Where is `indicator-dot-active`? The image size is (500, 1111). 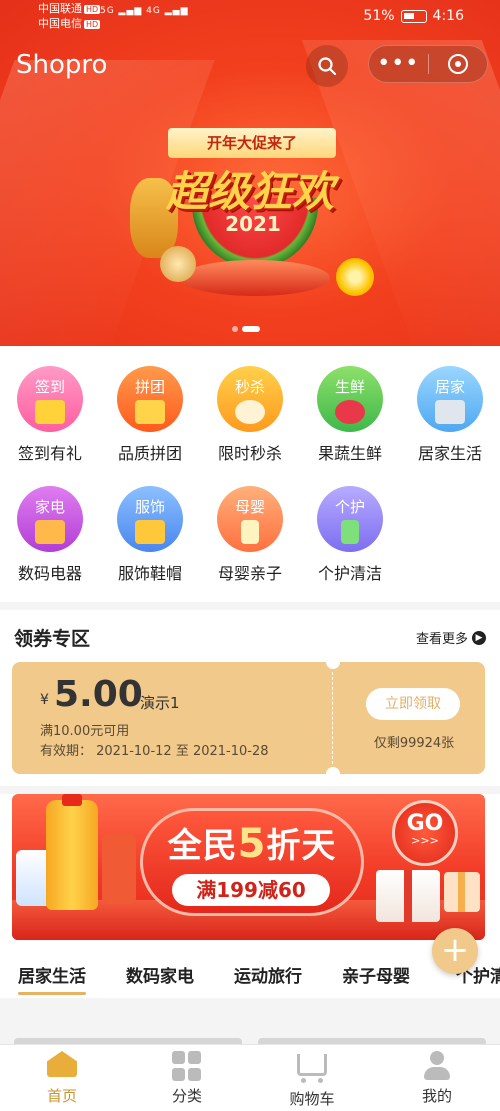
indicator-dot-active is located at coordinates (251, 329).